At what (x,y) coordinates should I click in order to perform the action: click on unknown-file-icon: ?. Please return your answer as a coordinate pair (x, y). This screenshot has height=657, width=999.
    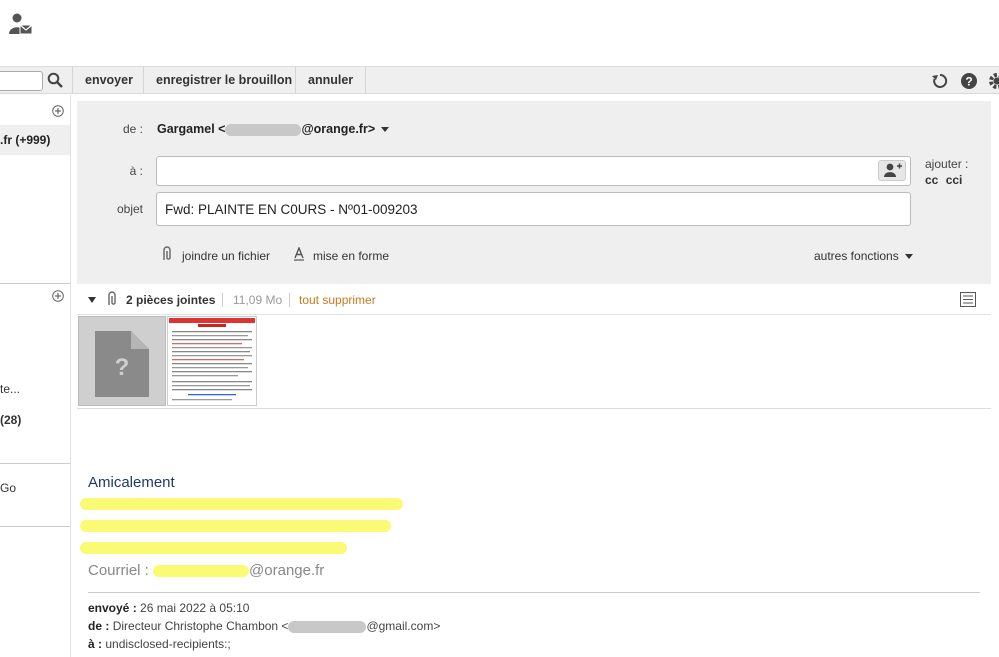
    Looking at the image, I should click on (122, 364).